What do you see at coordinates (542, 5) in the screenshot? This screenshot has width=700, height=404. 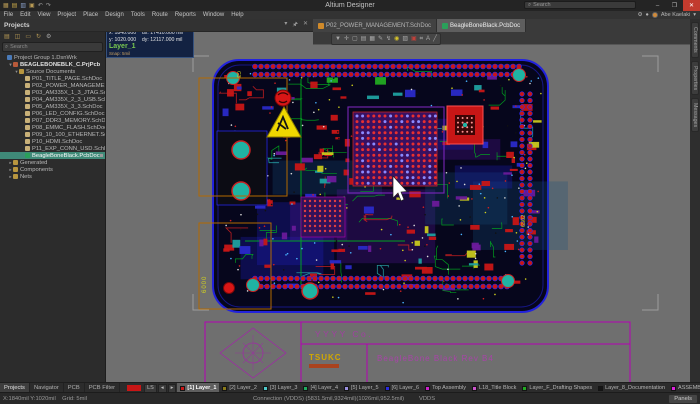 I see `global-search-placeholder: Search` at bounding box center [542, 5].